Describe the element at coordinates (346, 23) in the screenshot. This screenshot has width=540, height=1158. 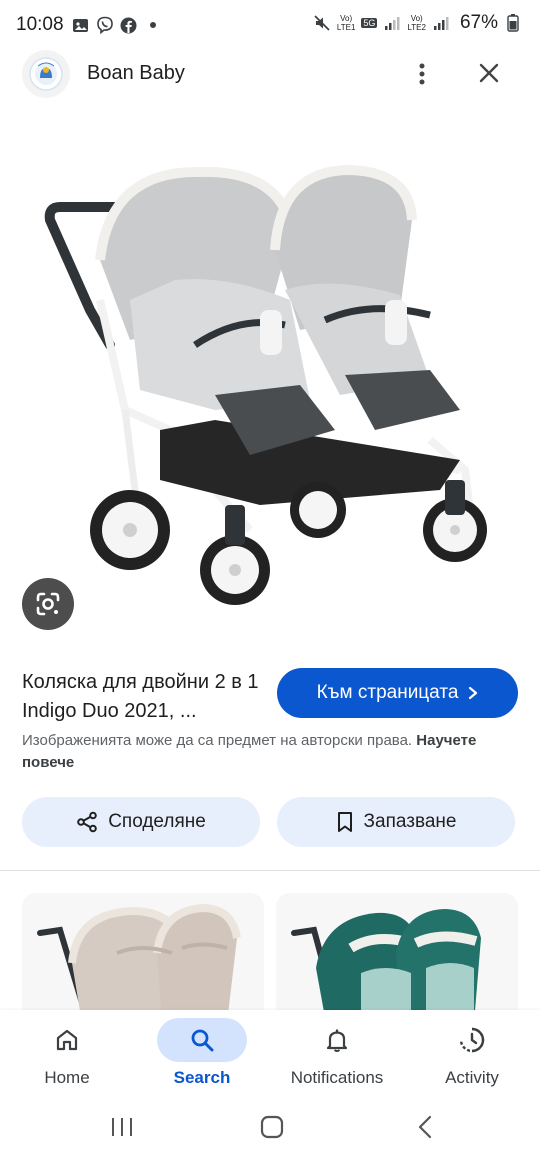
I see `network-1: Vo) LTE1` at that location.